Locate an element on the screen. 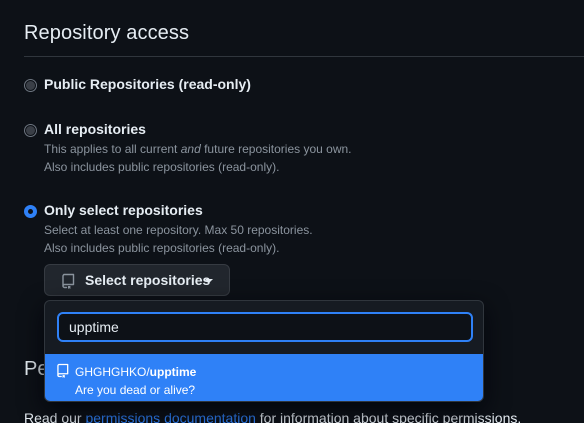 The width and height of the screenshot is (584, 423). option-public-repositories: Public Repositories (read-only) is located at coordinates (174, 86).